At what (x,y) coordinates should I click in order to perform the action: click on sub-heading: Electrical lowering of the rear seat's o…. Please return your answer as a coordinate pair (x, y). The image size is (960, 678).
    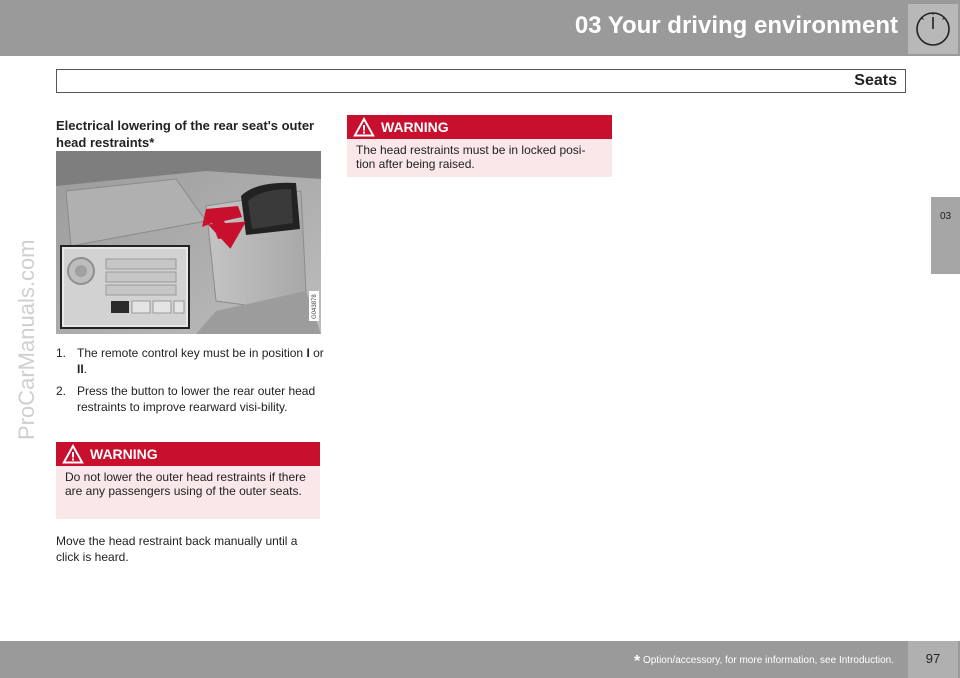
    Looking at the image, I should click on (185, 134).